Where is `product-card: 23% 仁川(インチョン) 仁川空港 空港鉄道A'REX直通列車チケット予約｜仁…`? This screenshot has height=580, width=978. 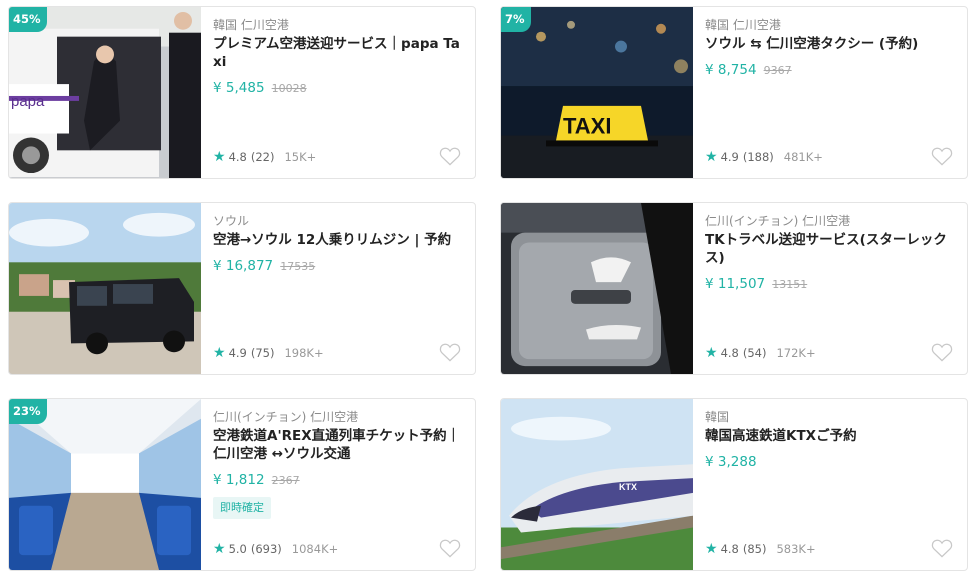
product-card: 23% 仁川(インチョン) 仁川空港 空港鉄道A'REX直通列車チケット予約｜仁… is located at coordinates (242, 484).